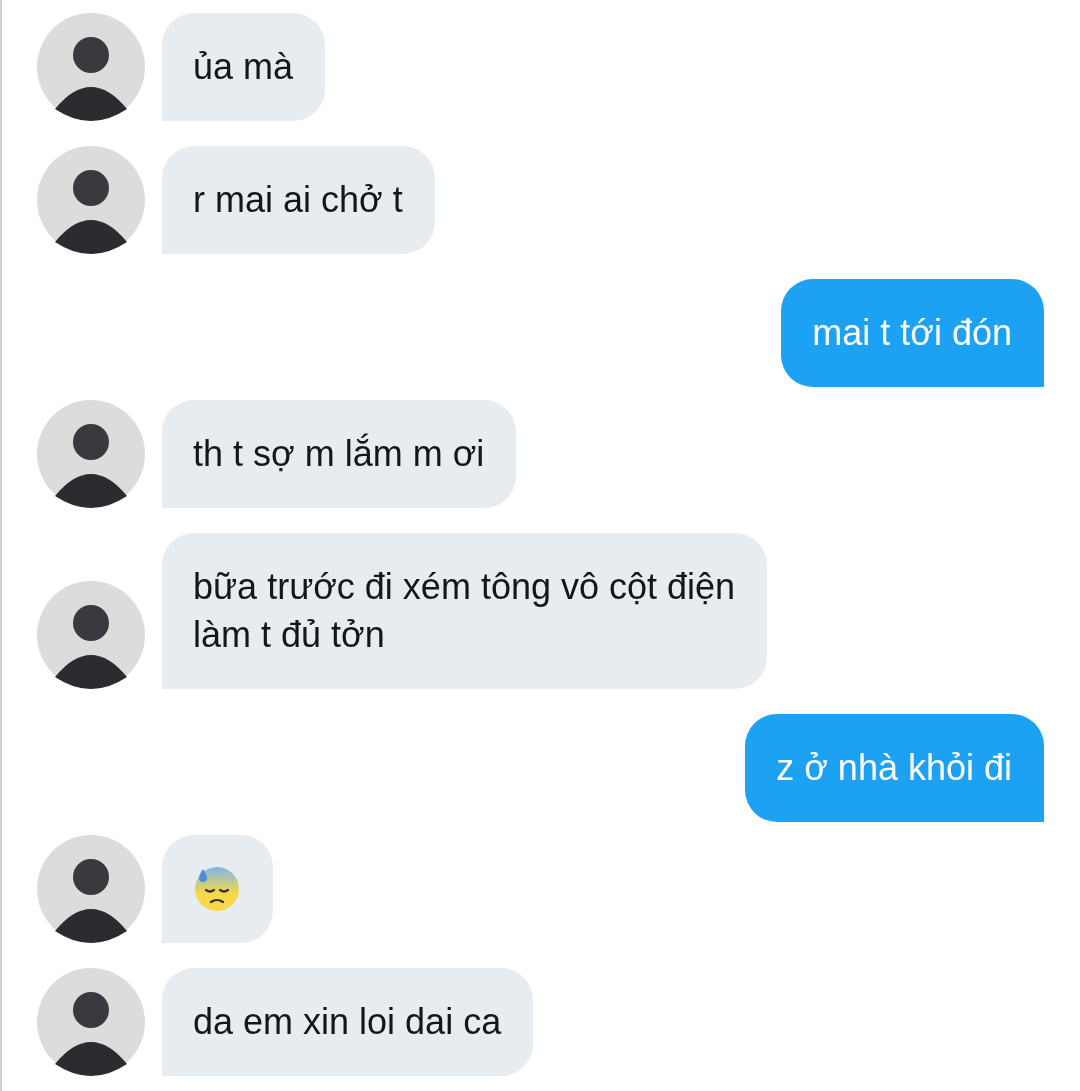  Describe the element at coordinates (912, 333) in the screenshot. I see `message-bubble: mai t tới đón` at that location.